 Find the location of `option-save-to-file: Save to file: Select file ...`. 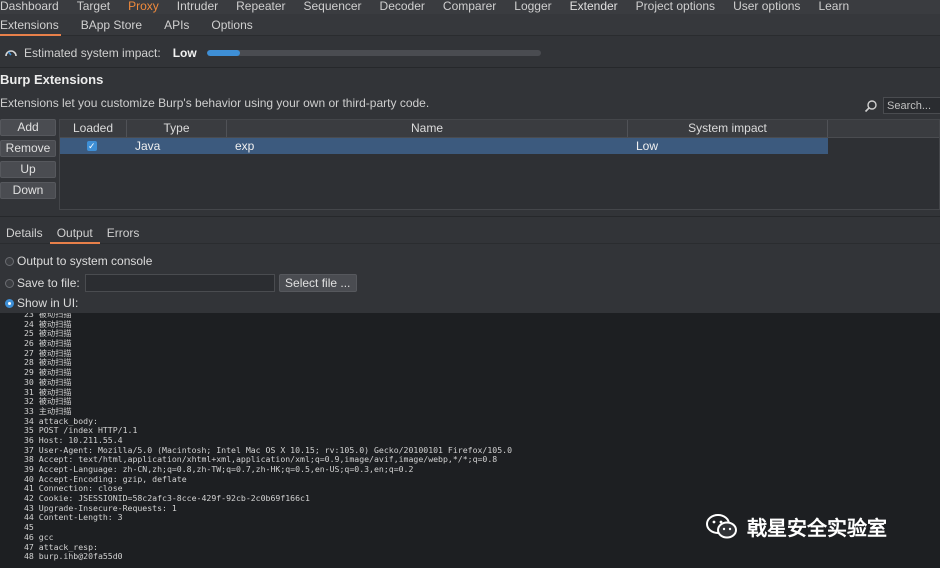

option-save-to-file: Save to file: Select file ... is located at coordinates (181, 283).